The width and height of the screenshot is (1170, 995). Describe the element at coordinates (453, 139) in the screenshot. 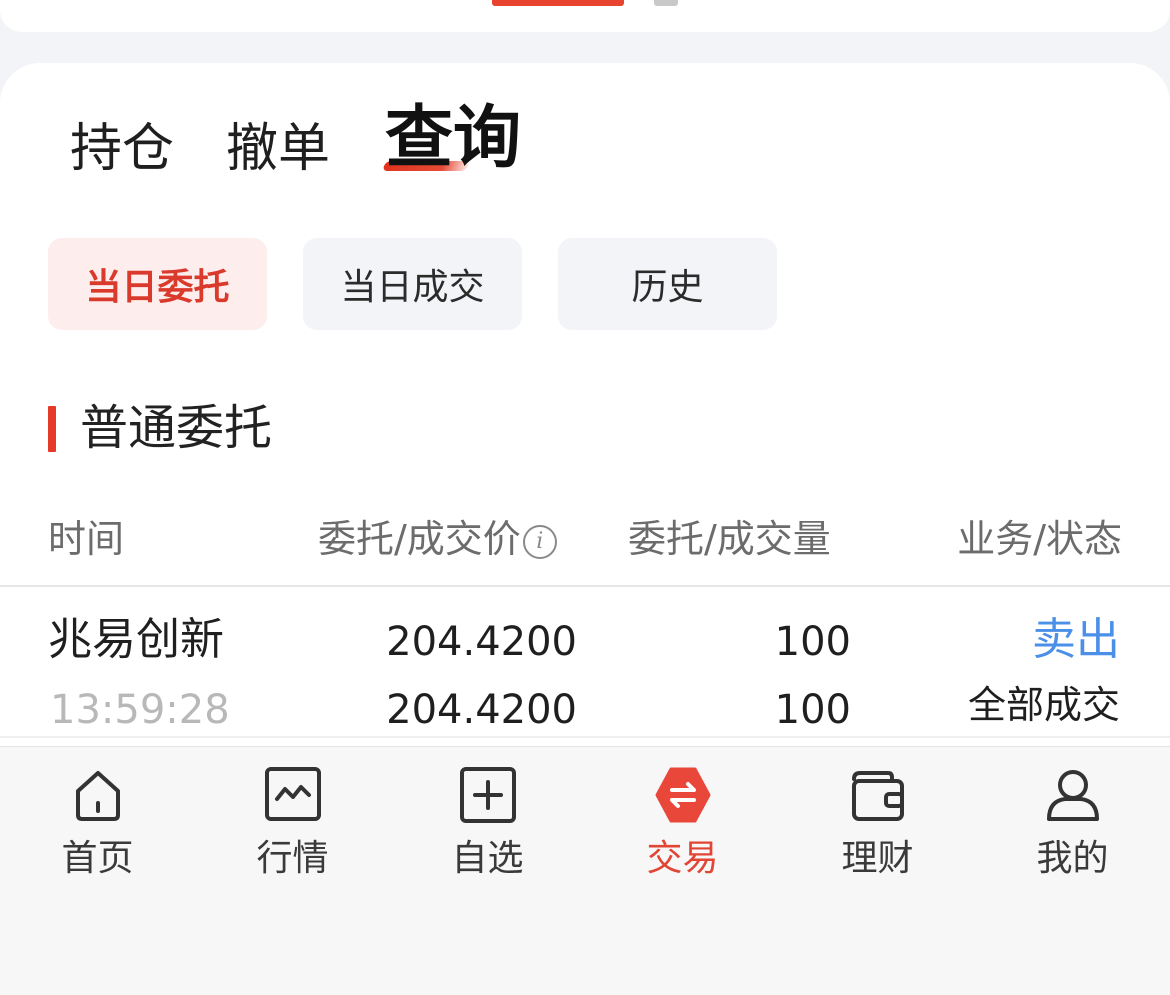

I see `tab-query: 查询` at that location.